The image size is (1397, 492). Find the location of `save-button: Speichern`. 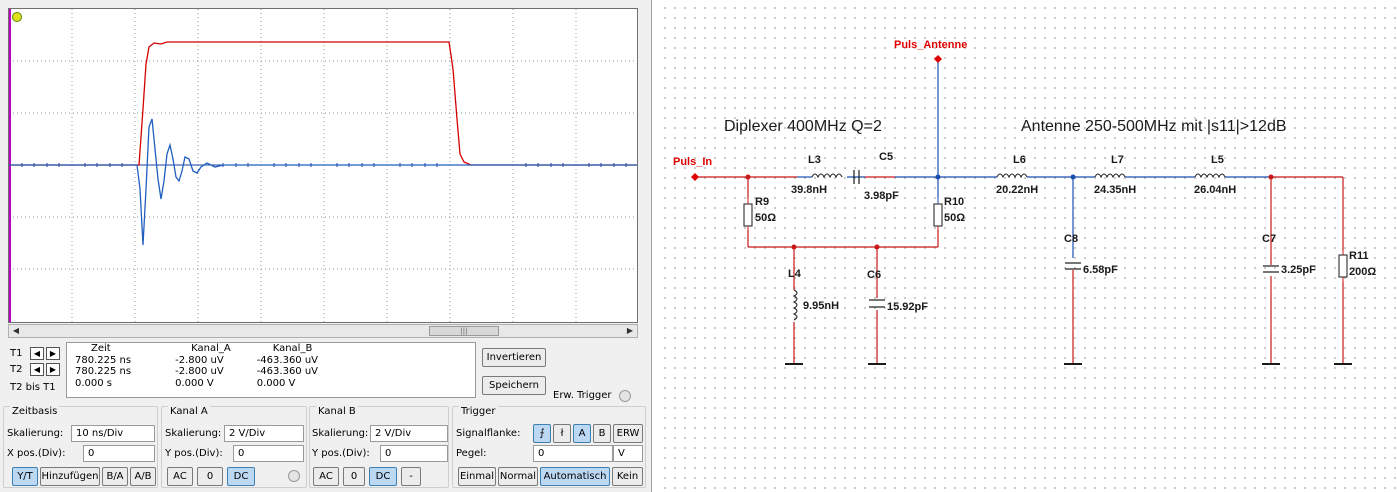

save-button: Speichern is located at coordinates (514, 385).